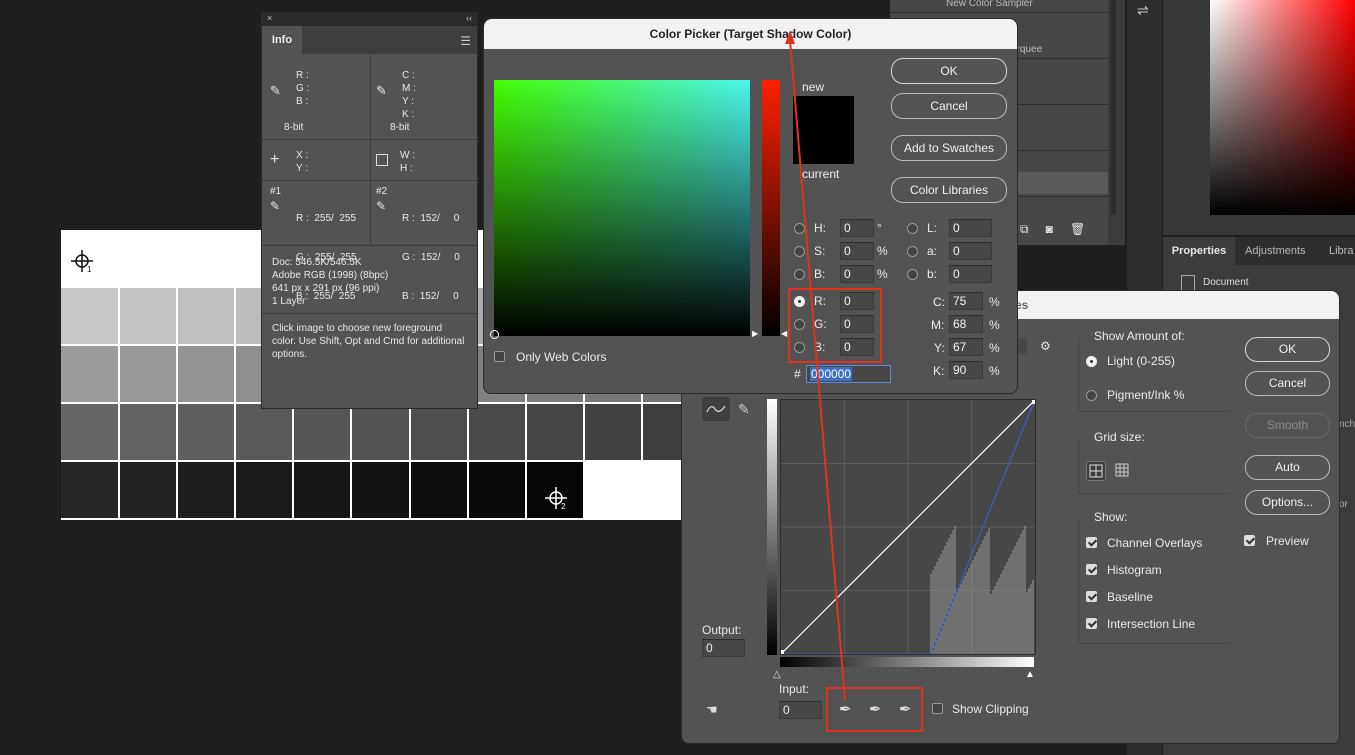  What do you see at coordinates (912, 251) in the screenshot?
I see `a-radio` at bounding box center [912, 251].